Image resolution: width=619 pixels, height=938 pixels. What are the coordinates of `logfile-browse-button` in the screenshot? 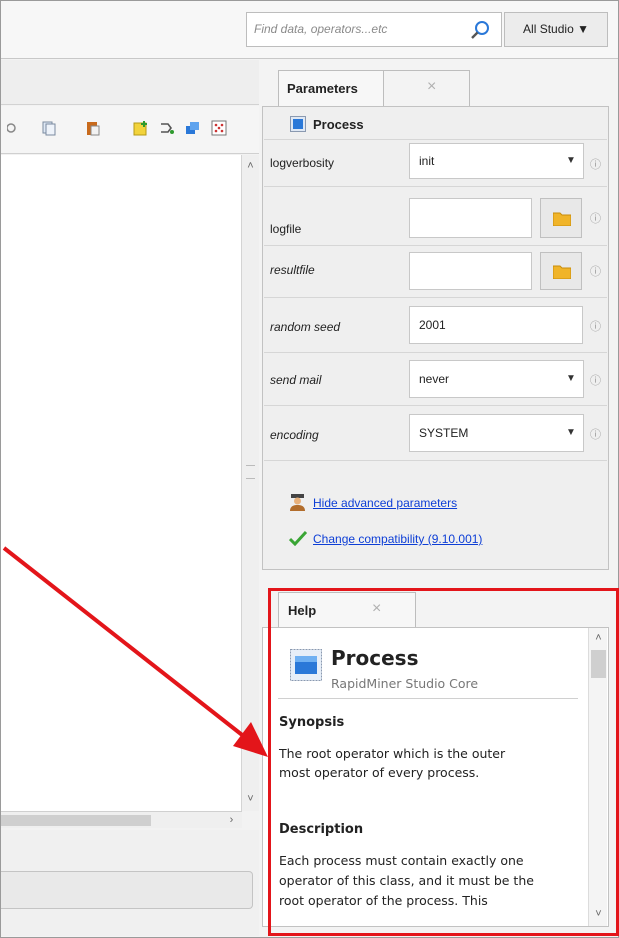 It's located at (561, 218).